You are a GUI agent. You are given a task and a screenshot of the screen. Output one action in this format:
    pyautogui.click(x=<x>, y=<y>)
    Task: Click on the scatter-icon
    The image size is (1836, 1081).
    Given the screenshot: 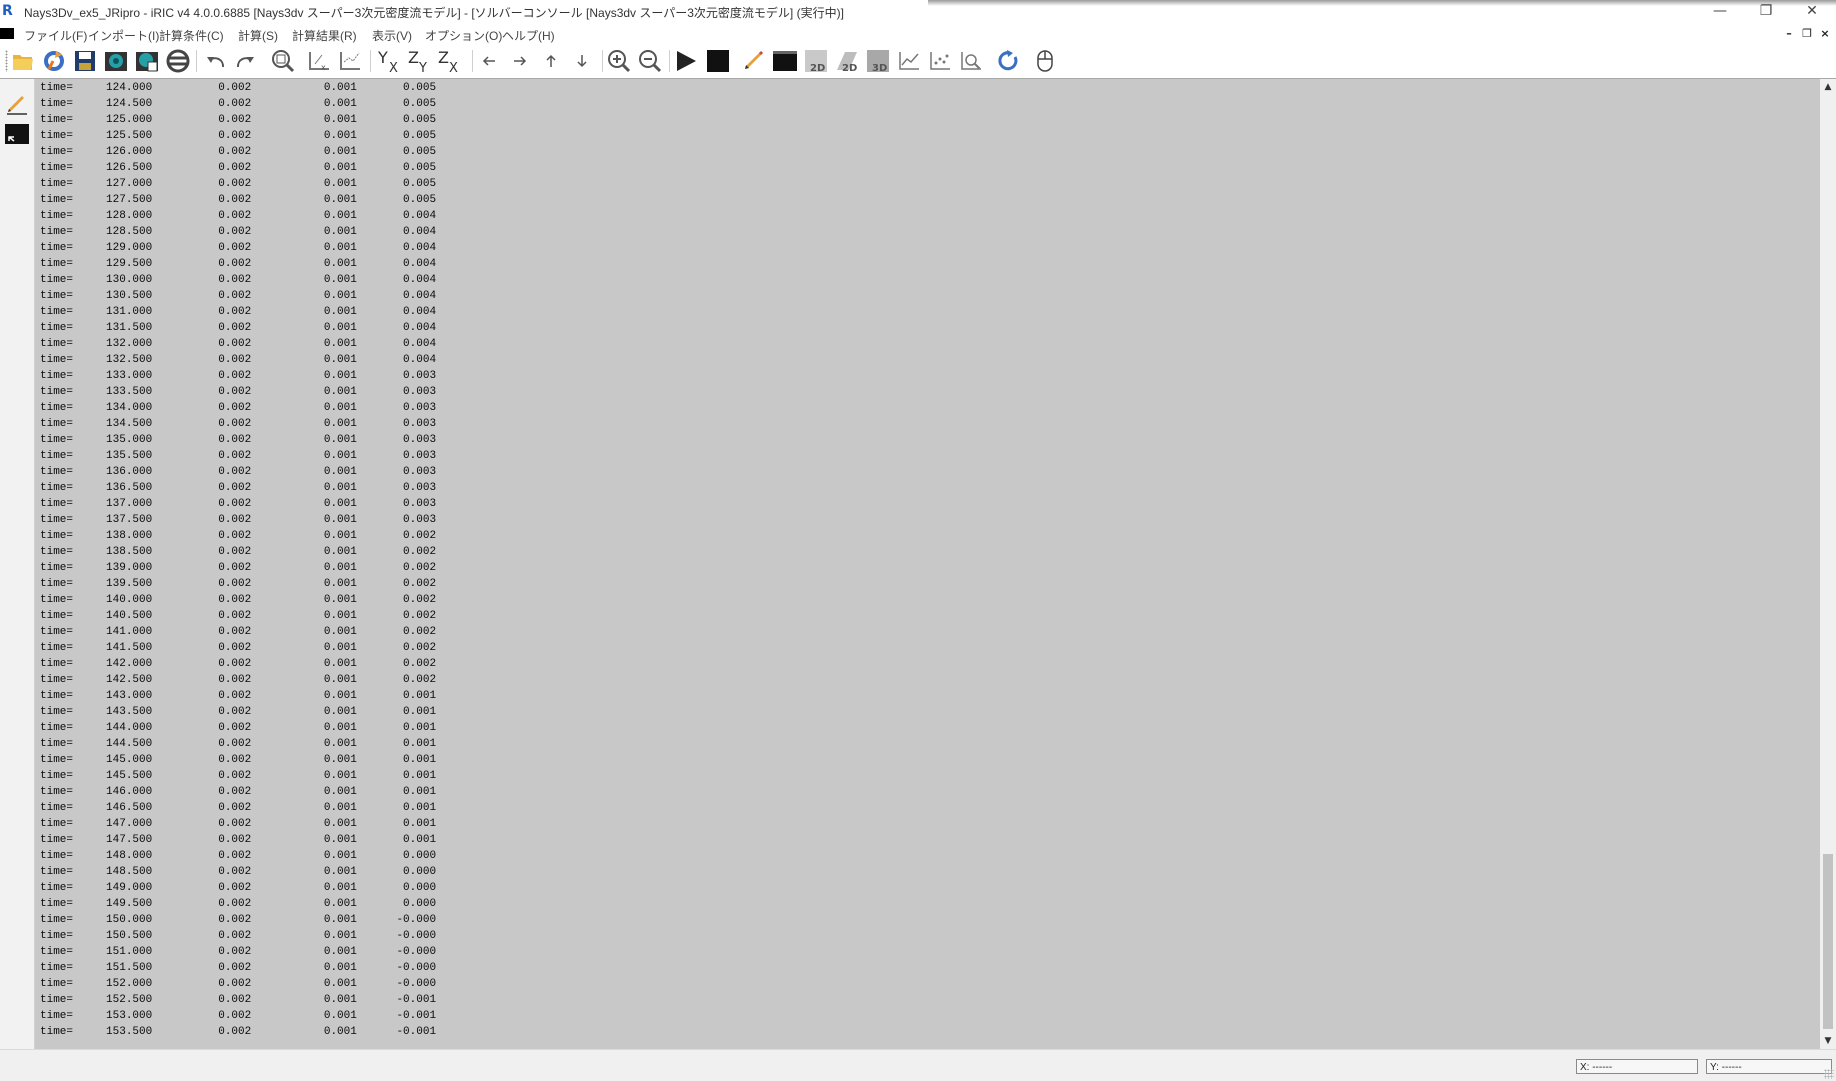 What is the action you would take?
    pyautogui.click(x=940, y=61)
    